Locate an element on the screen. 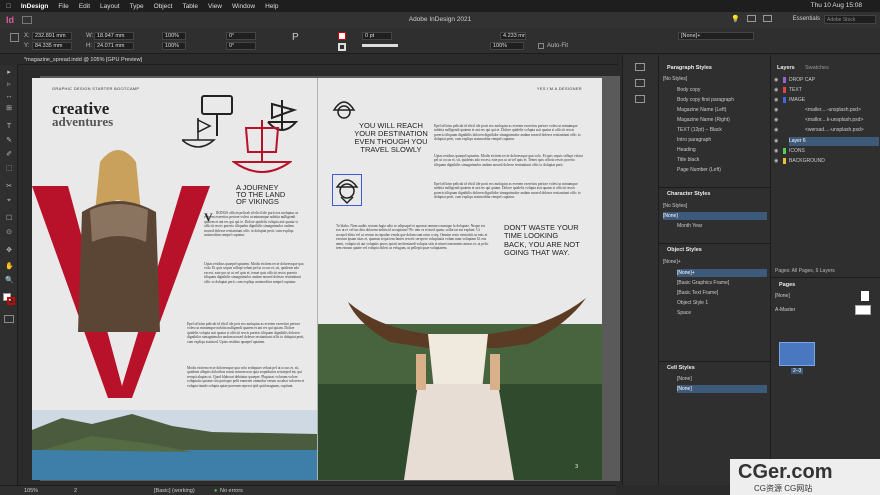 This screenshot has height=495, width=880. screen-mode-icon is located at coordinates (9, 319).